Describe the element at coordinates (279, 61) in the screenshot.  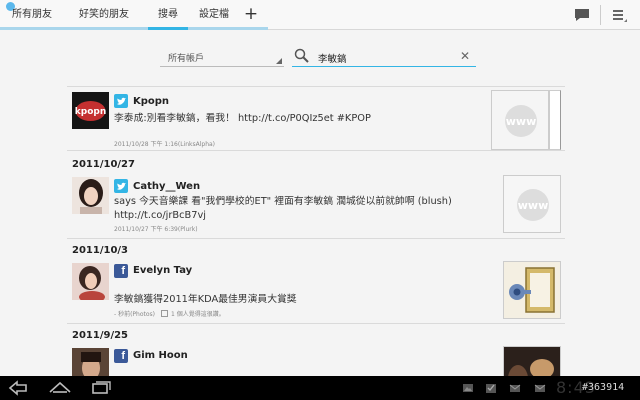
I see `dropdown-corner-icon` at that location.